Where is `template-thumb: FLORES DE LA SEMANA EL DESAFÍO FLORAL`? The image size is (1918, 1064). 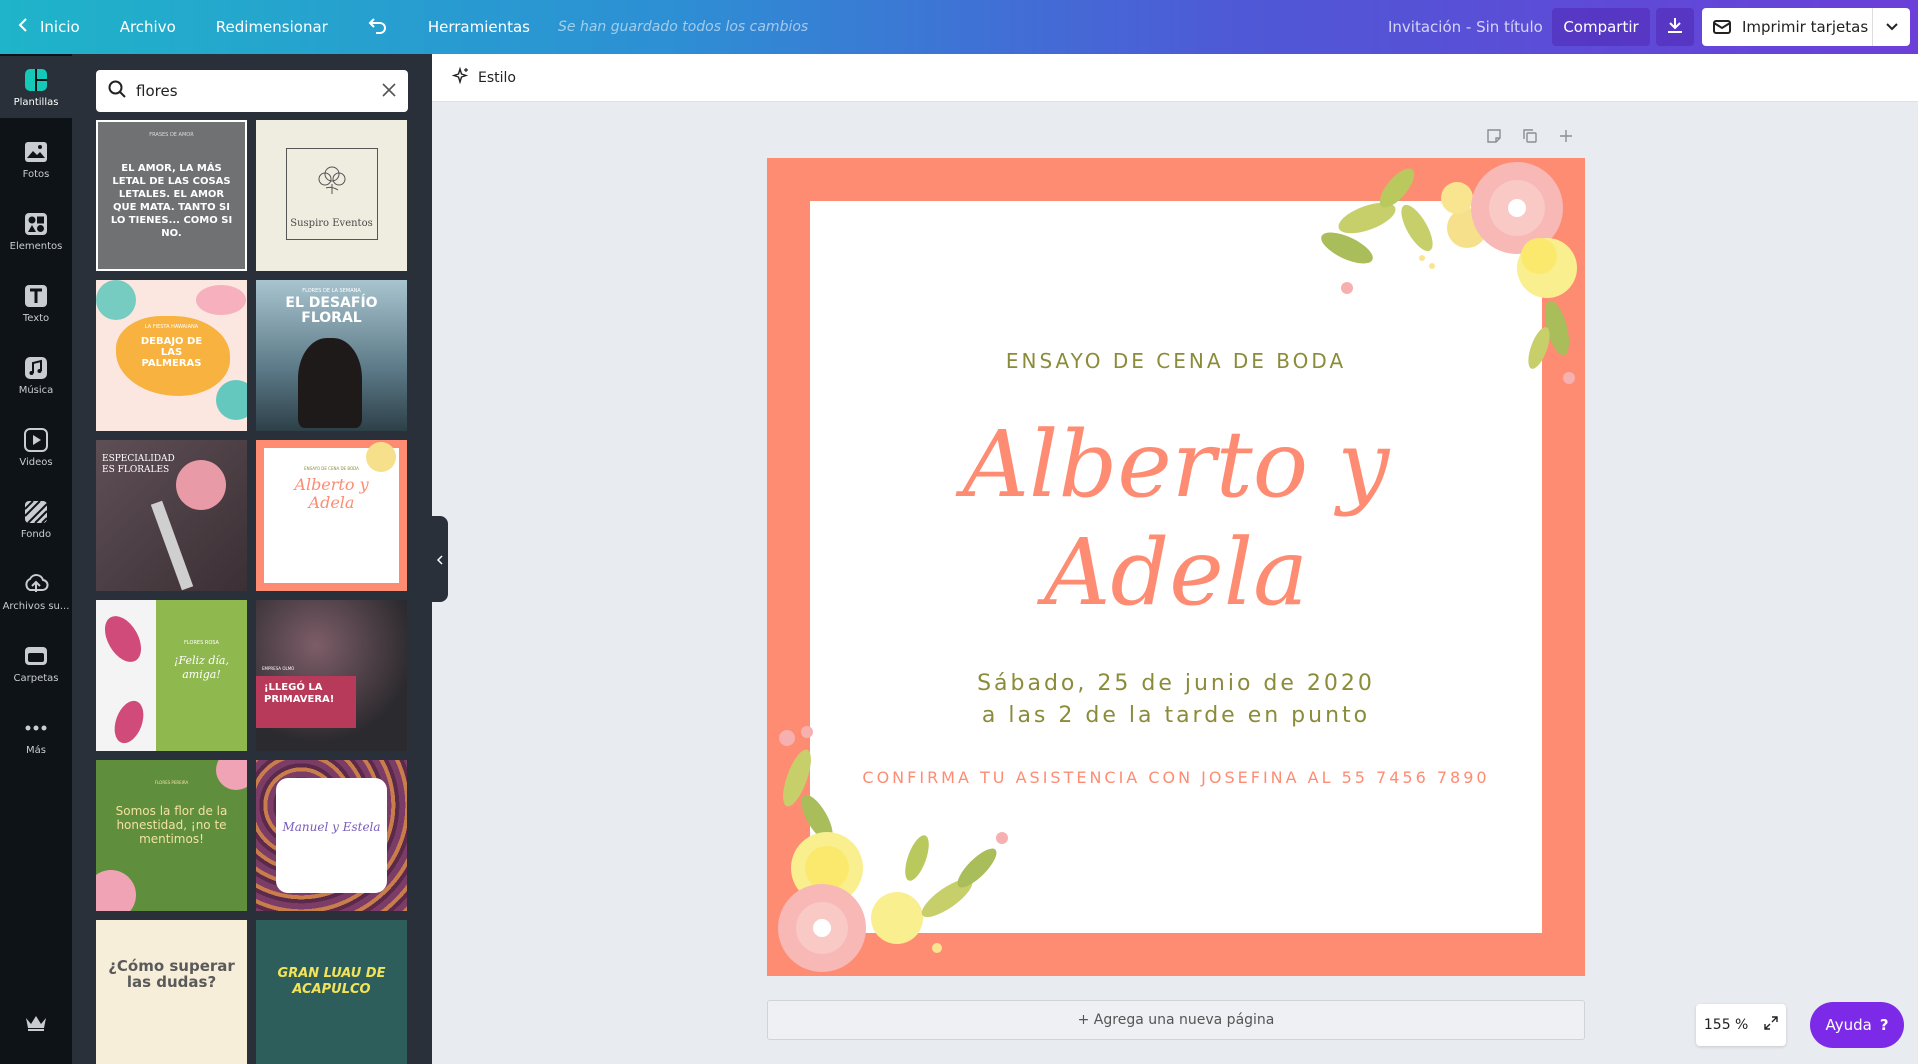
template-thumb: FLORES DE LA SEMANA EL DESAFÍO FLORAL is located at coordinates (331, 355).